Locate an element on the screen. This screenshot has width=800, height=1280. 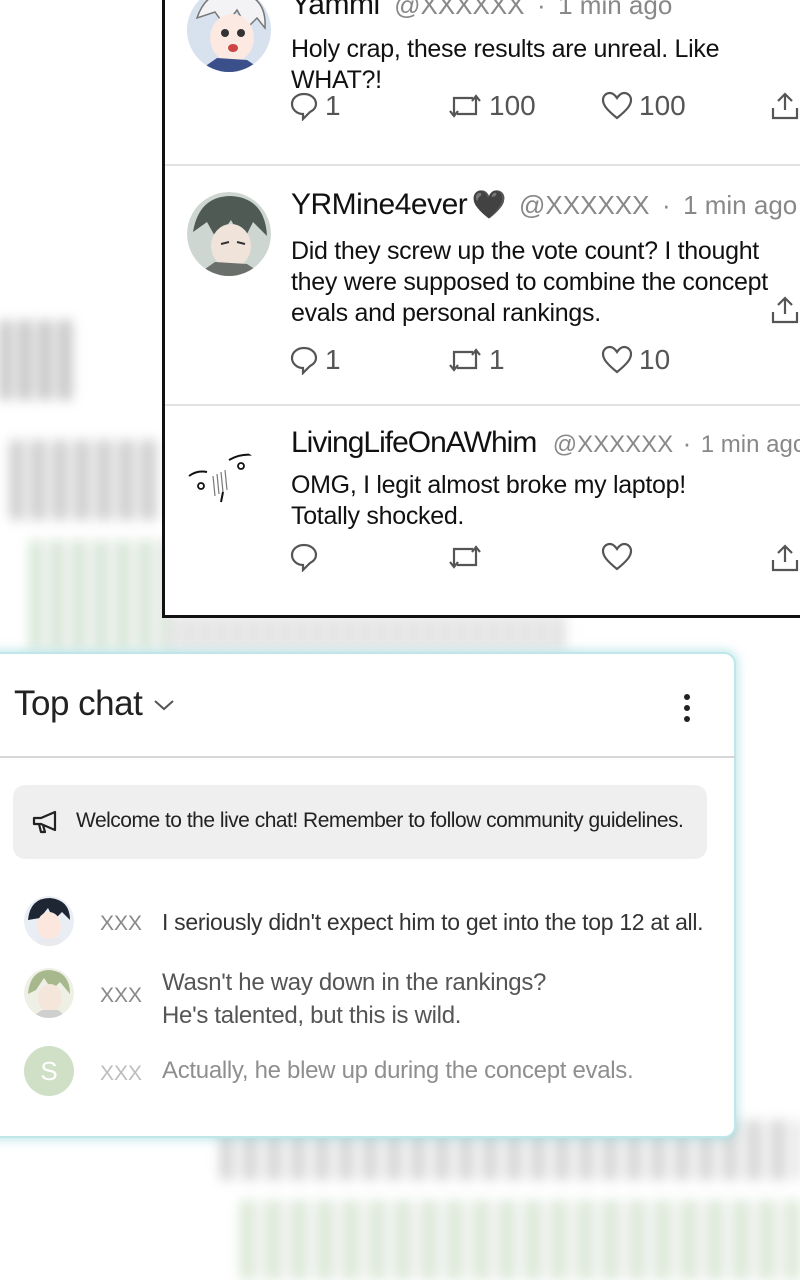
retweet-button: 1 is located at coordinates (476, 360).